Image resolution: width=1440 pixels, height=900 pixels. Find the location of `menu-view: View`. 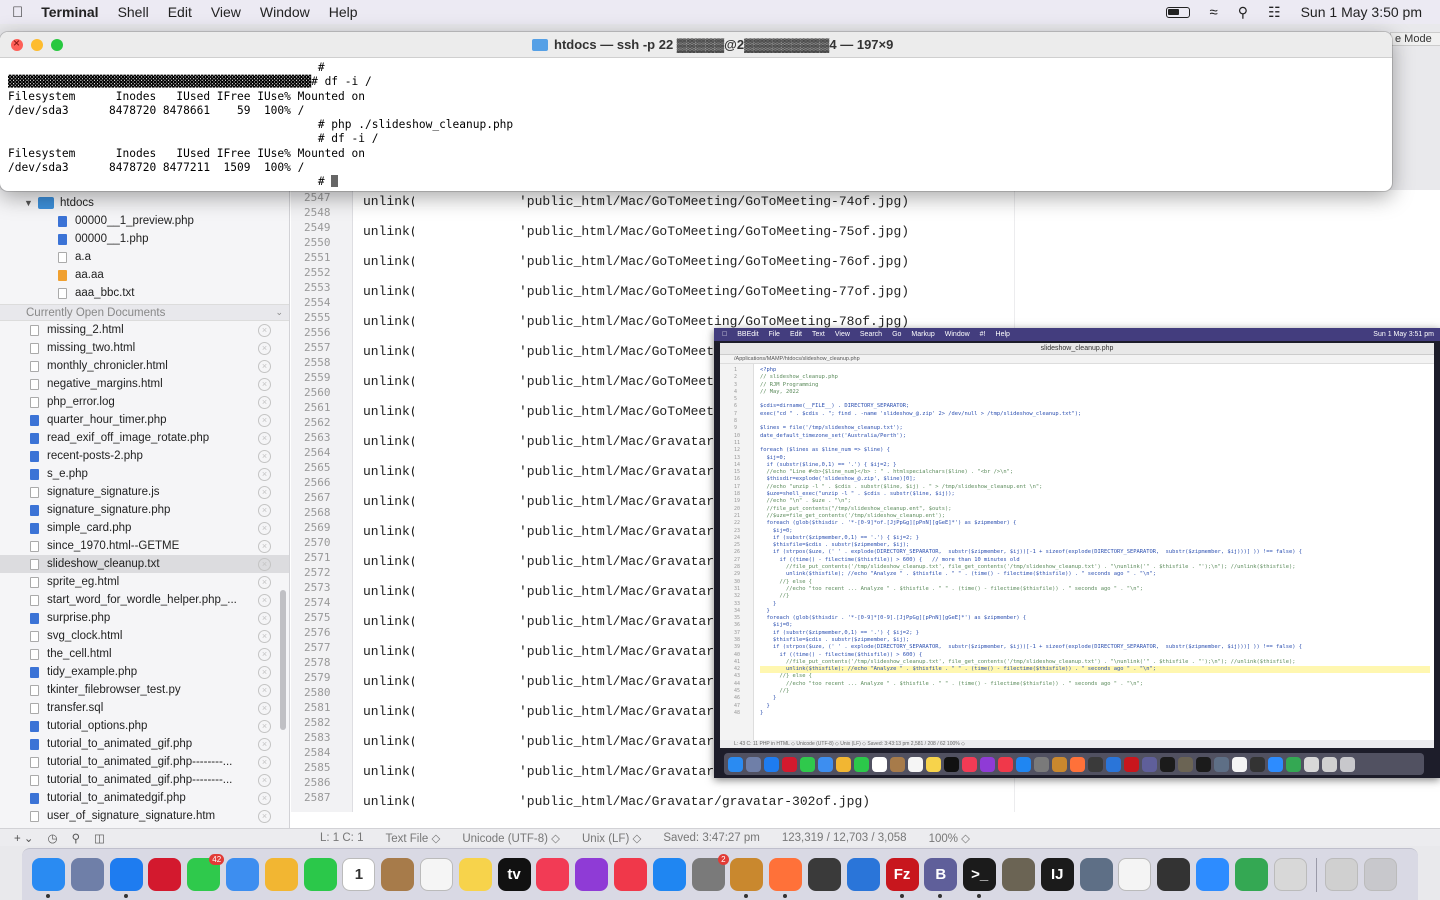

menu-view: View is located at coordinates (226, 12).